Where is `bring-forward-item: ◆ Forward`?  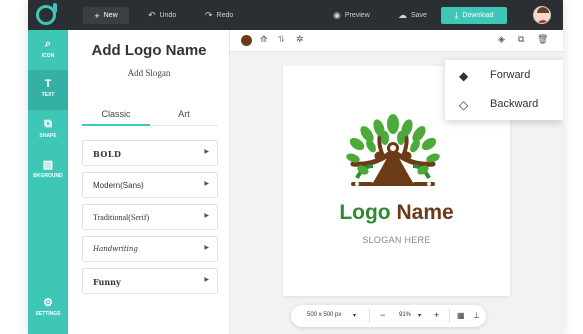
bring-forward-item: ◆ Forward is located at coordinates (504, 76).